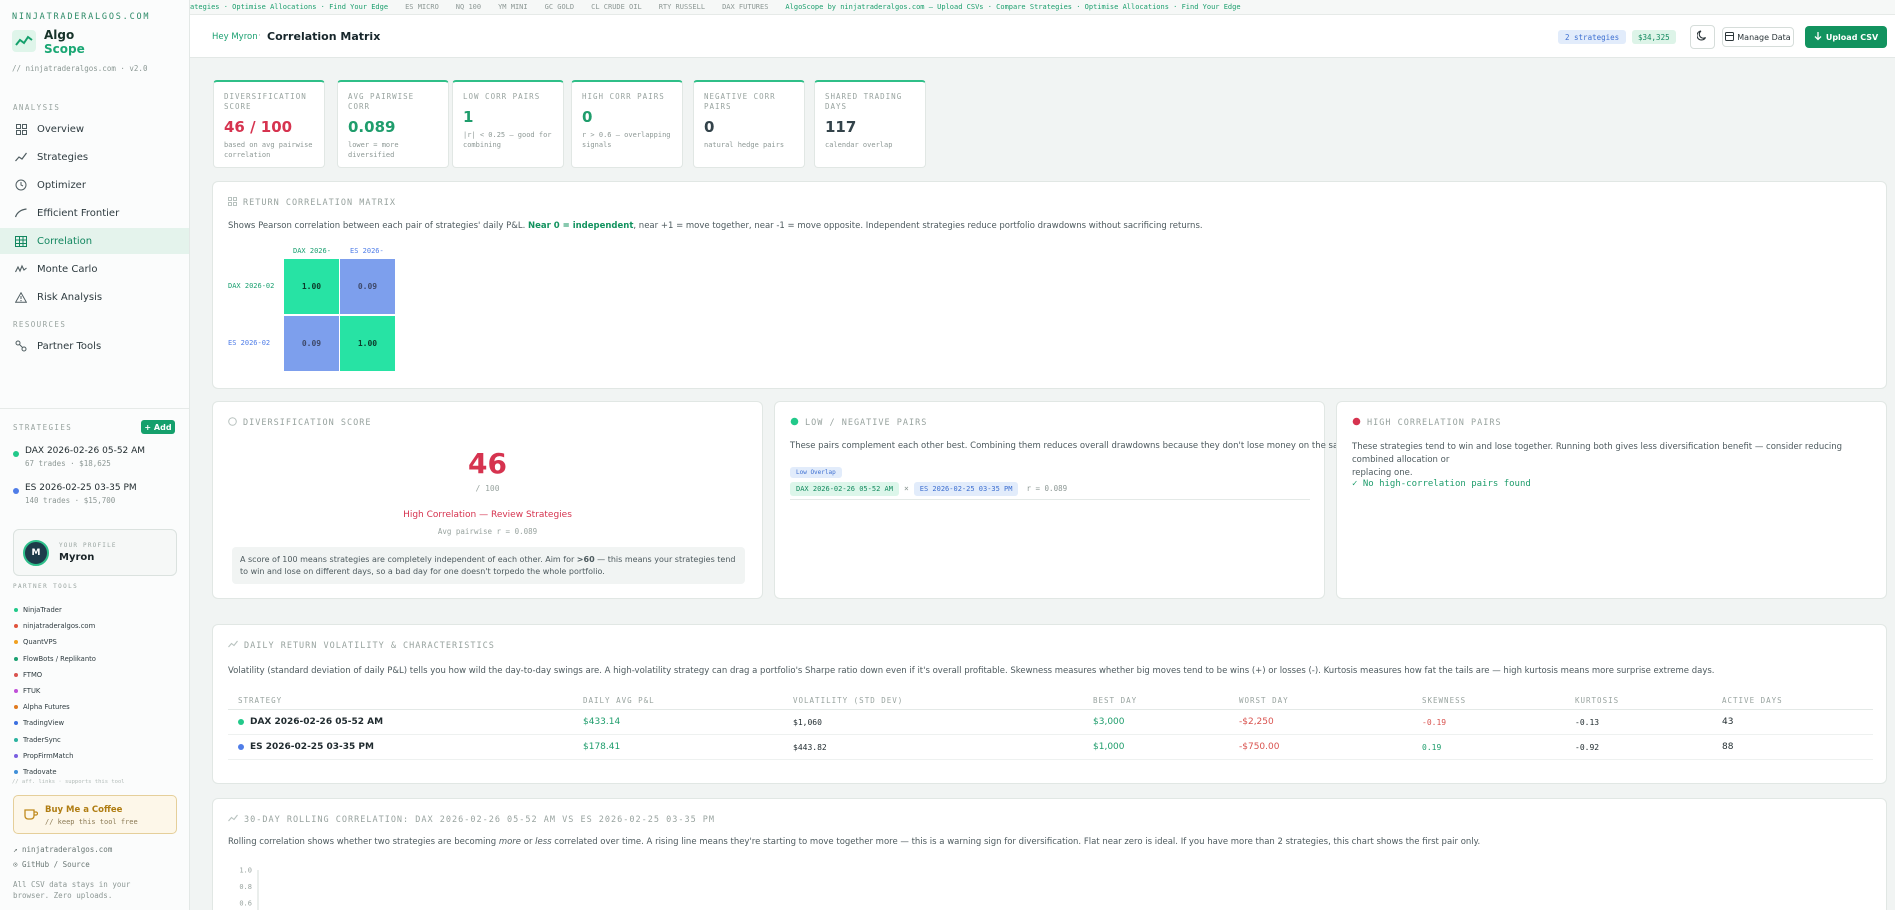  Describe the element at coordinates (55, 772) in the screenshot. I see `partner-link-tradovate: Tradovate` at that location.